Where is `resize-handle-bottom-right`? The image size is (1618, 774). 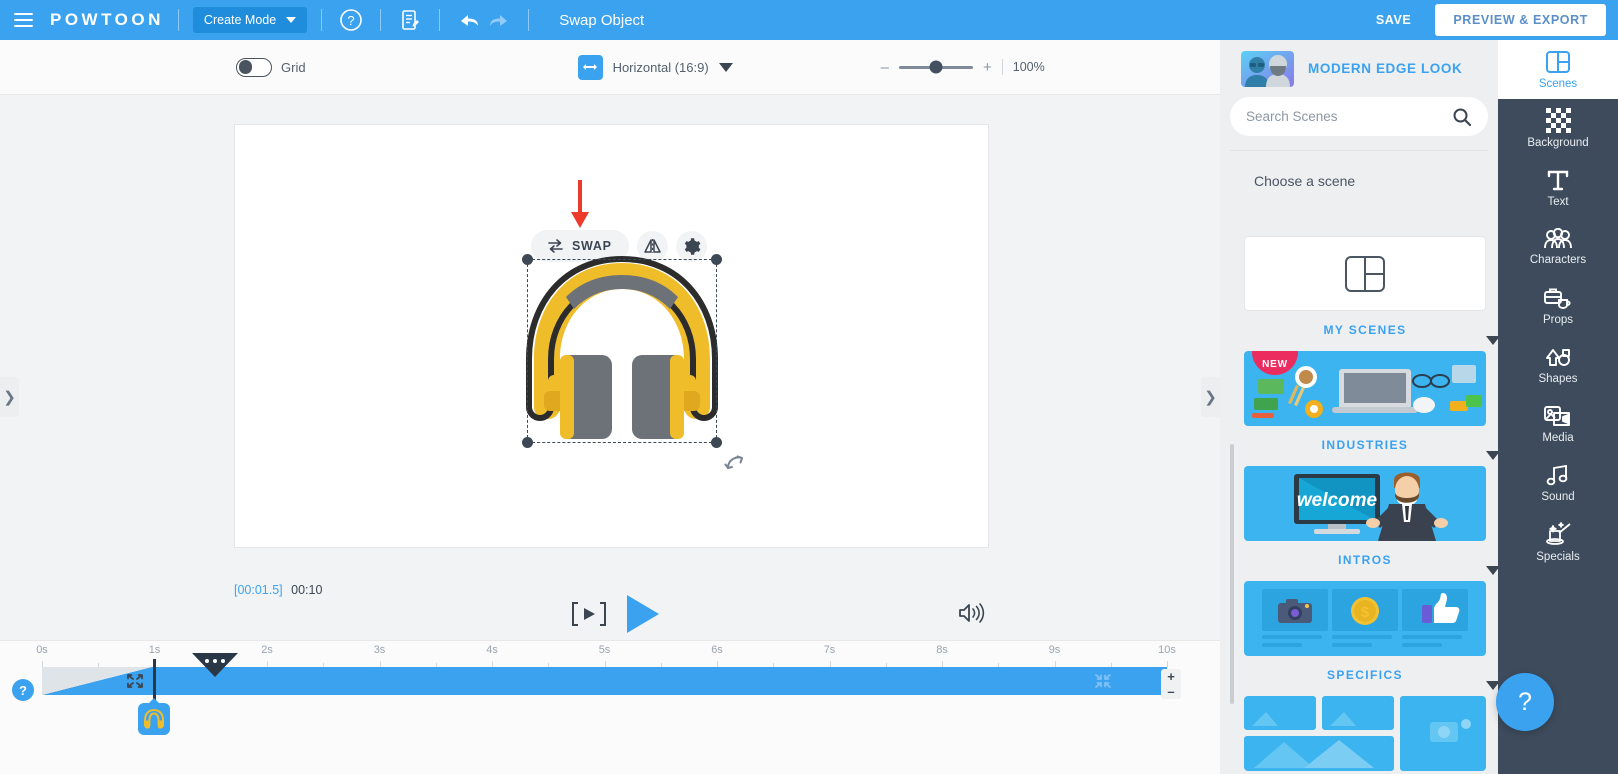 resize-handle-bottom-right is located at coordinates (716, 442).